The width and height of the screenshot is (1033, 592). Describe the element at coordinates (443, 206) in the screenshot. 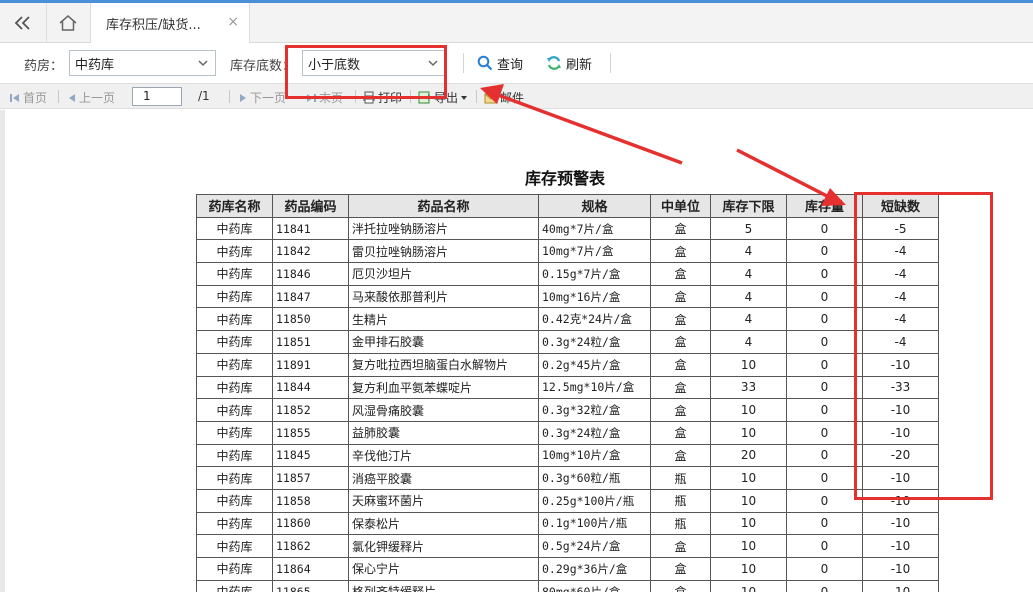

I see `col-header-drug-name: 药品名称` at that location.